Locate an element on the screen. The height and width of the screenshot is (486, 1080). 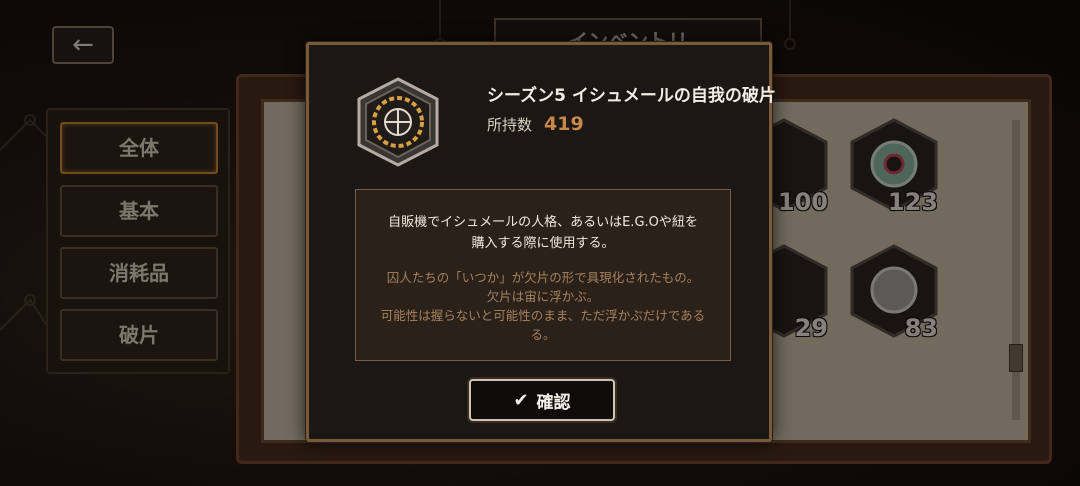
owned-value: 419 is located at coordinates (564, 124).